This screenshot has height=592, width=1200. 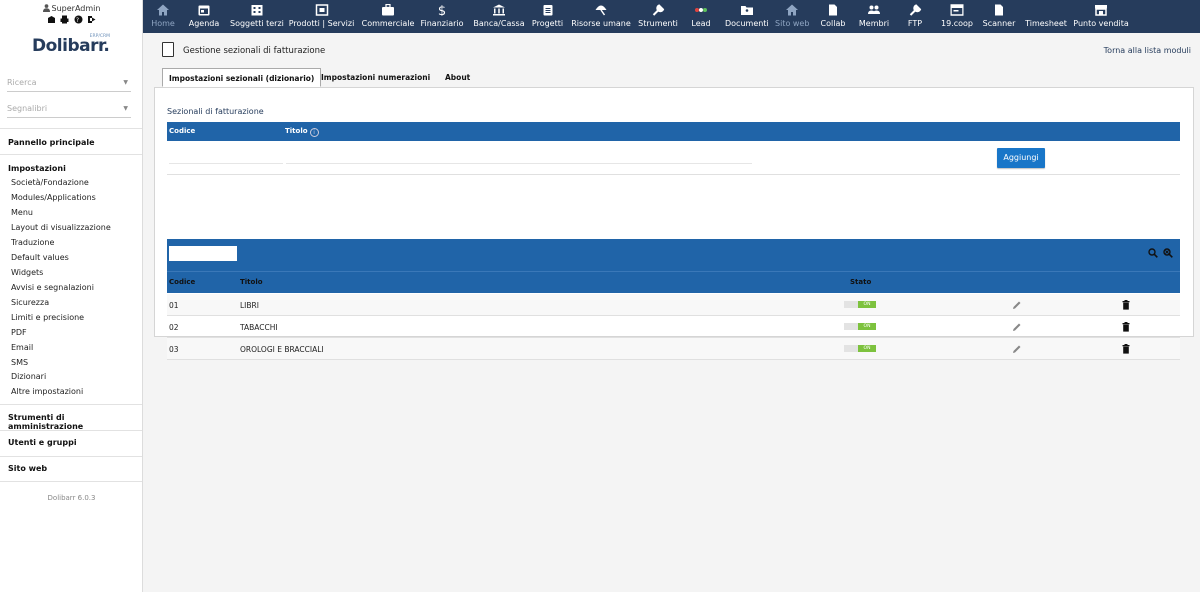 I want to click on top-menu-members: Membri, so click(x=874, y=16).